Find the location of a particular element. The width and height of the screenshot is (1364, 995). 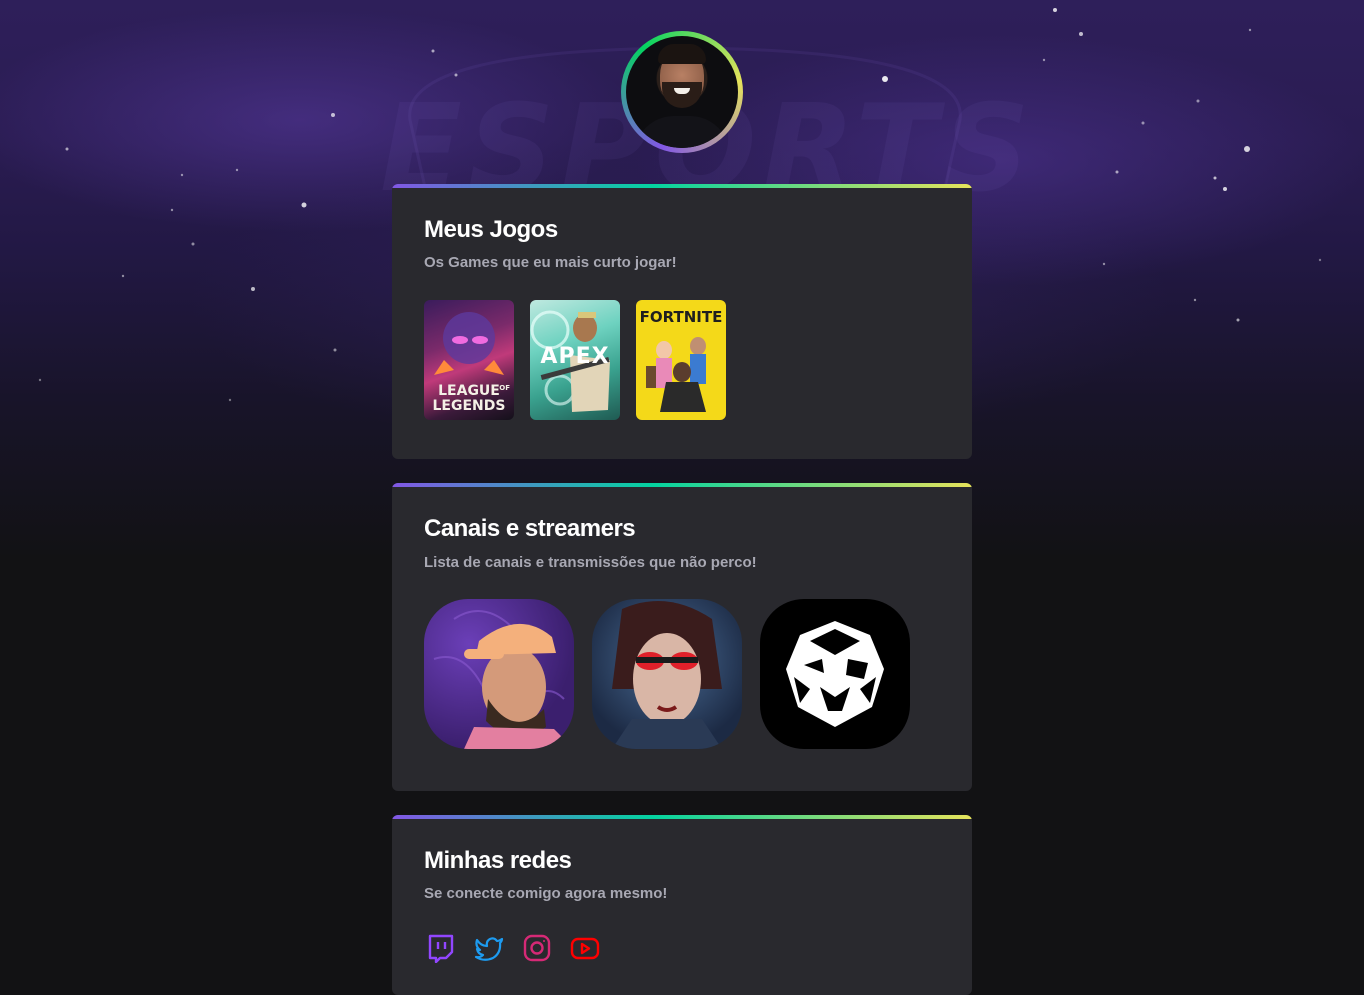

game-label-apex: APEX is located at coordinates (575, 356).